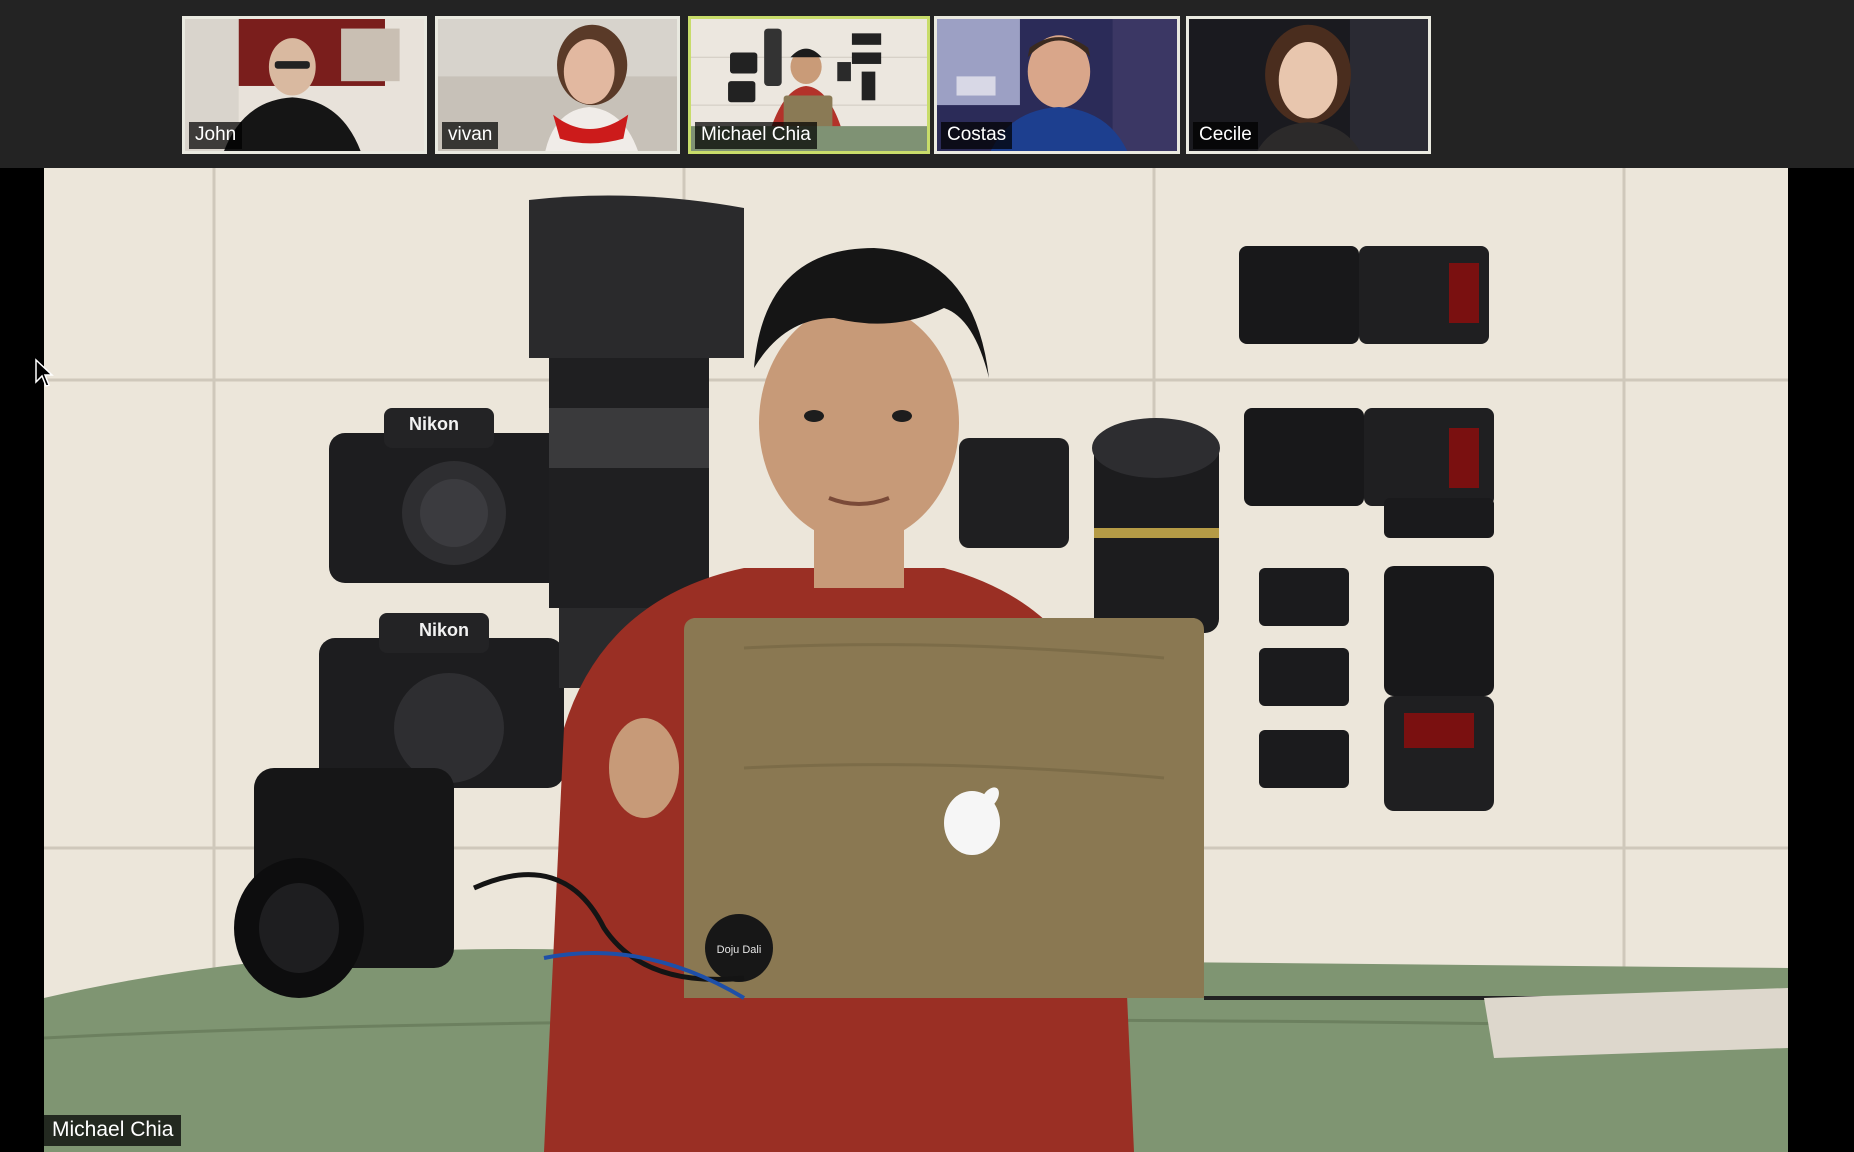  I want to click on participant-name-label: Cecile, so click(1225, 135).